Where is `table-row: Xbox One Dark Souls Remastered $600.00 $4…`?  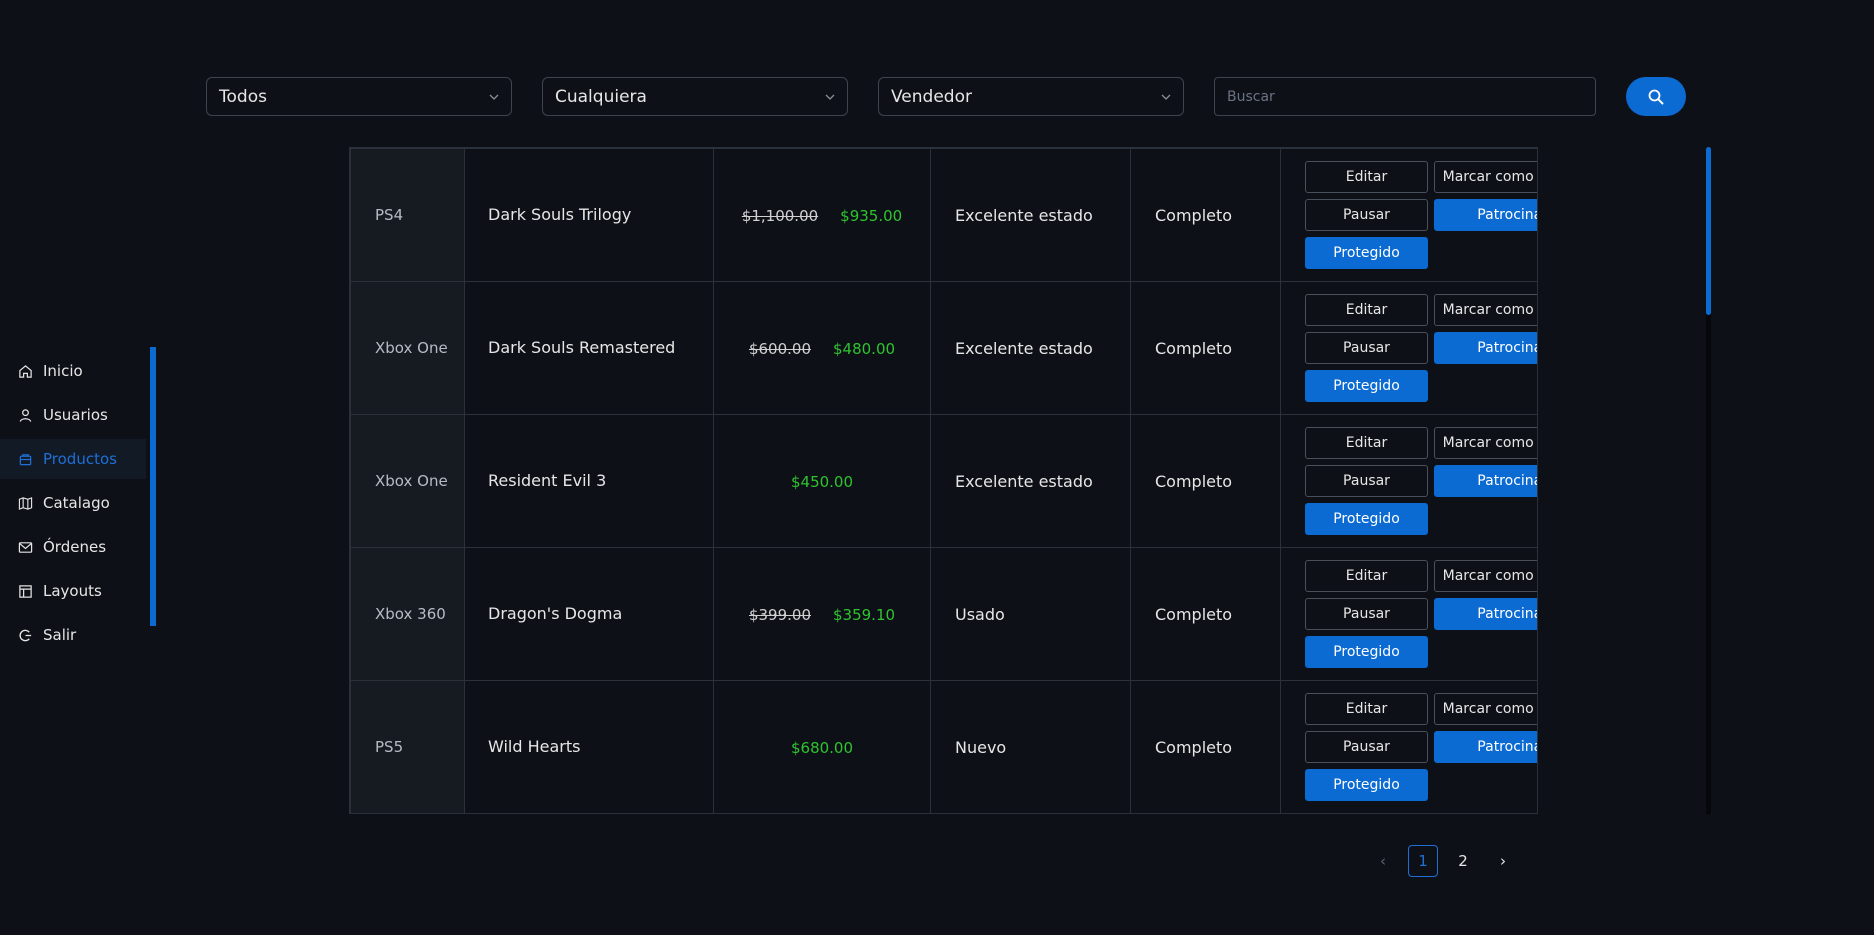 table-row: Xbox One Dark Souls Remastered $600.00 $4… is located at coordinates (943, 348).